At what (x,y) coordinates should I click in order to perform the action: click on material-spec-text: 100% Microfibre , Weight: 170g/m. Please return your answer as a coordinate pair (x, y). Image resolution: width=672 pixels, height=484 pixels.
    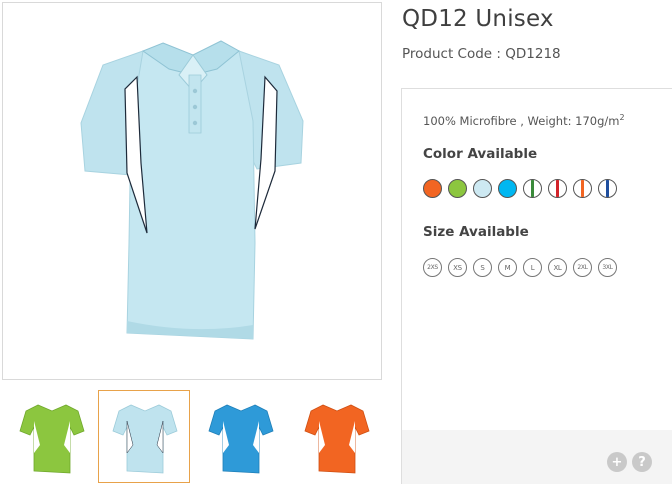
    Looking at the image, I should click on (521, 120).